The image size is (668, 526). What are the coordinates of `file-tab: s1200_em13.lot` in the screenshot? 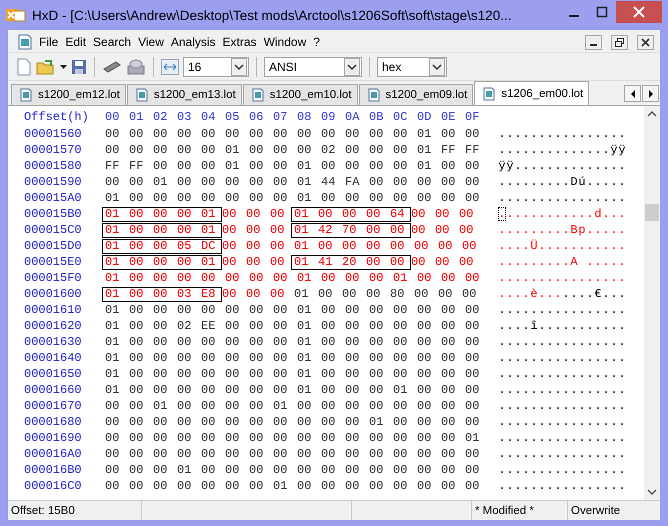 It's located at (184, 94).